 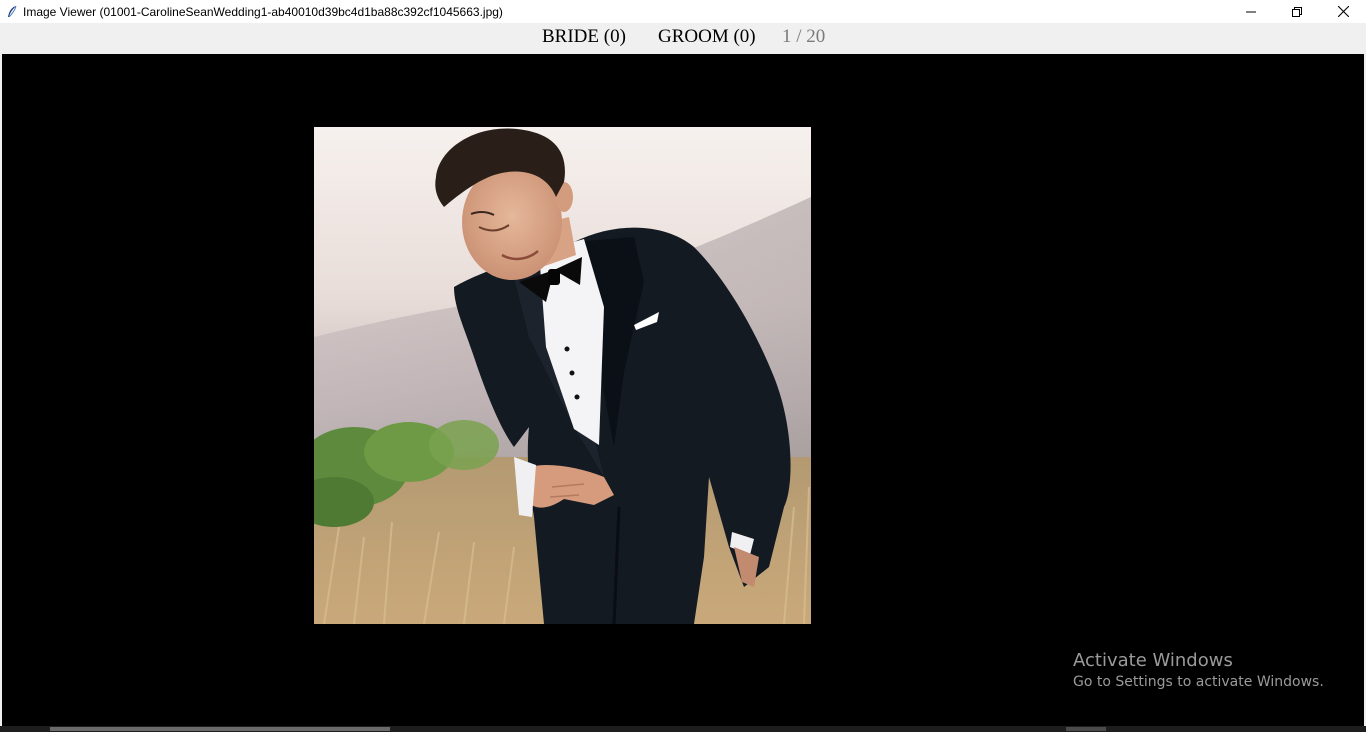 I want to click on minimize-button, so click(x=1251, y=11).